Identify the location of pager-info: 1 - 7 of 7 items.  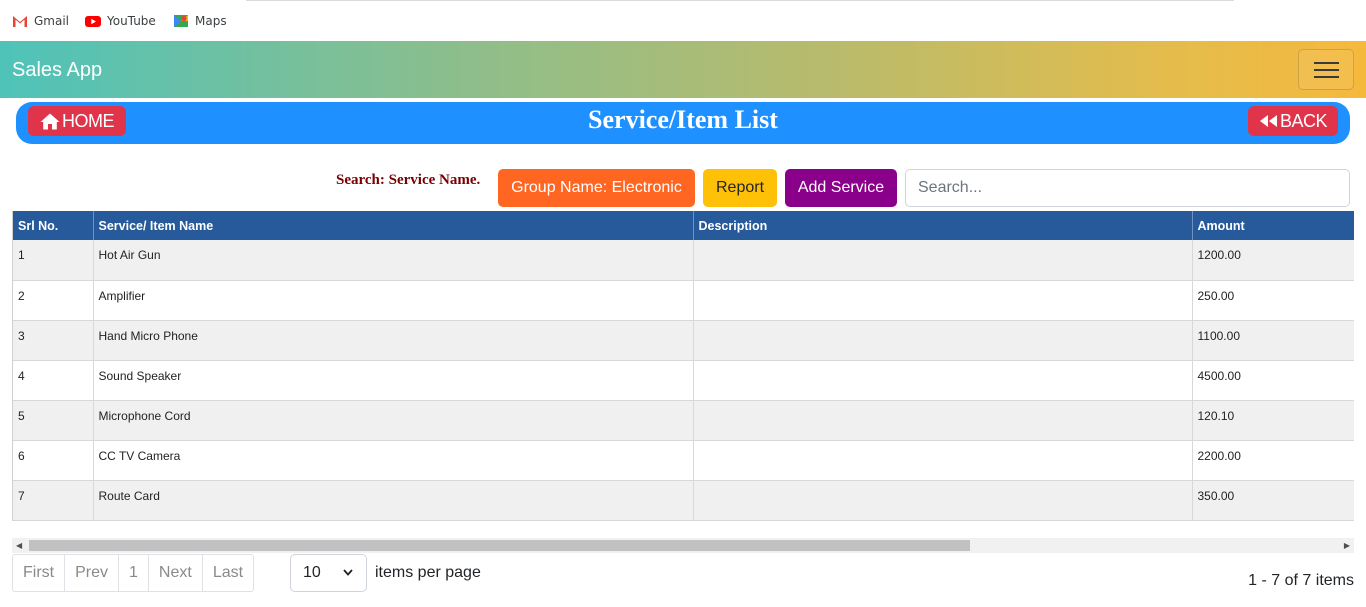
(1301, 580).